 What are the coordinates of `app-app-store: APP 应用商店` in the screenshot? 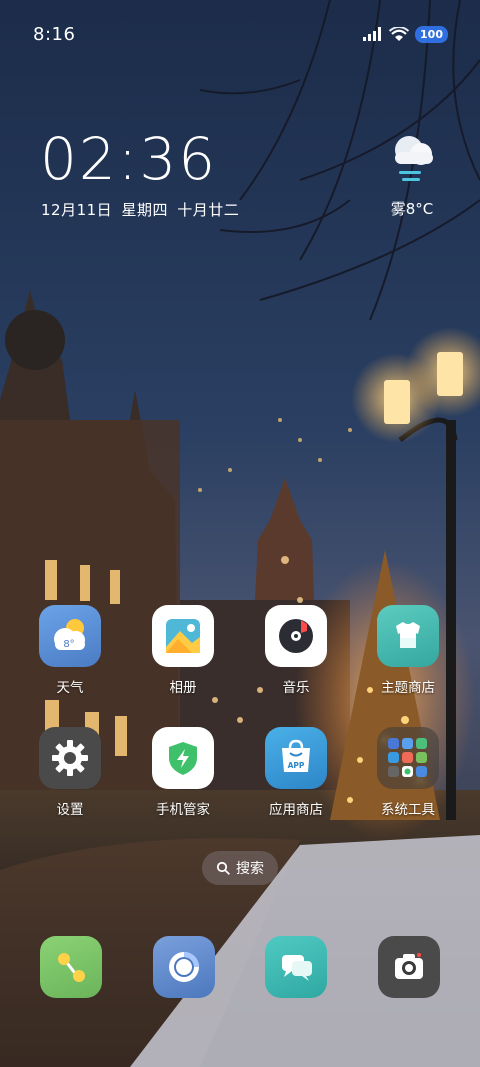 It's located at (296, 772).